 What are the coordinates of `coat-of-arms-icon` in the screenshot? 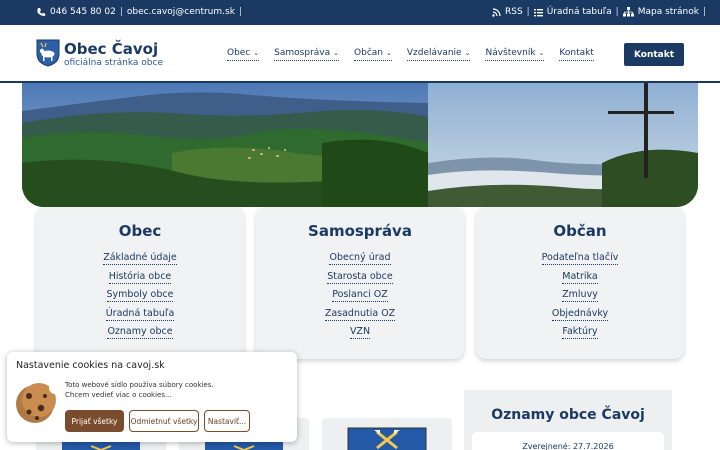 It's located at (48, 55).